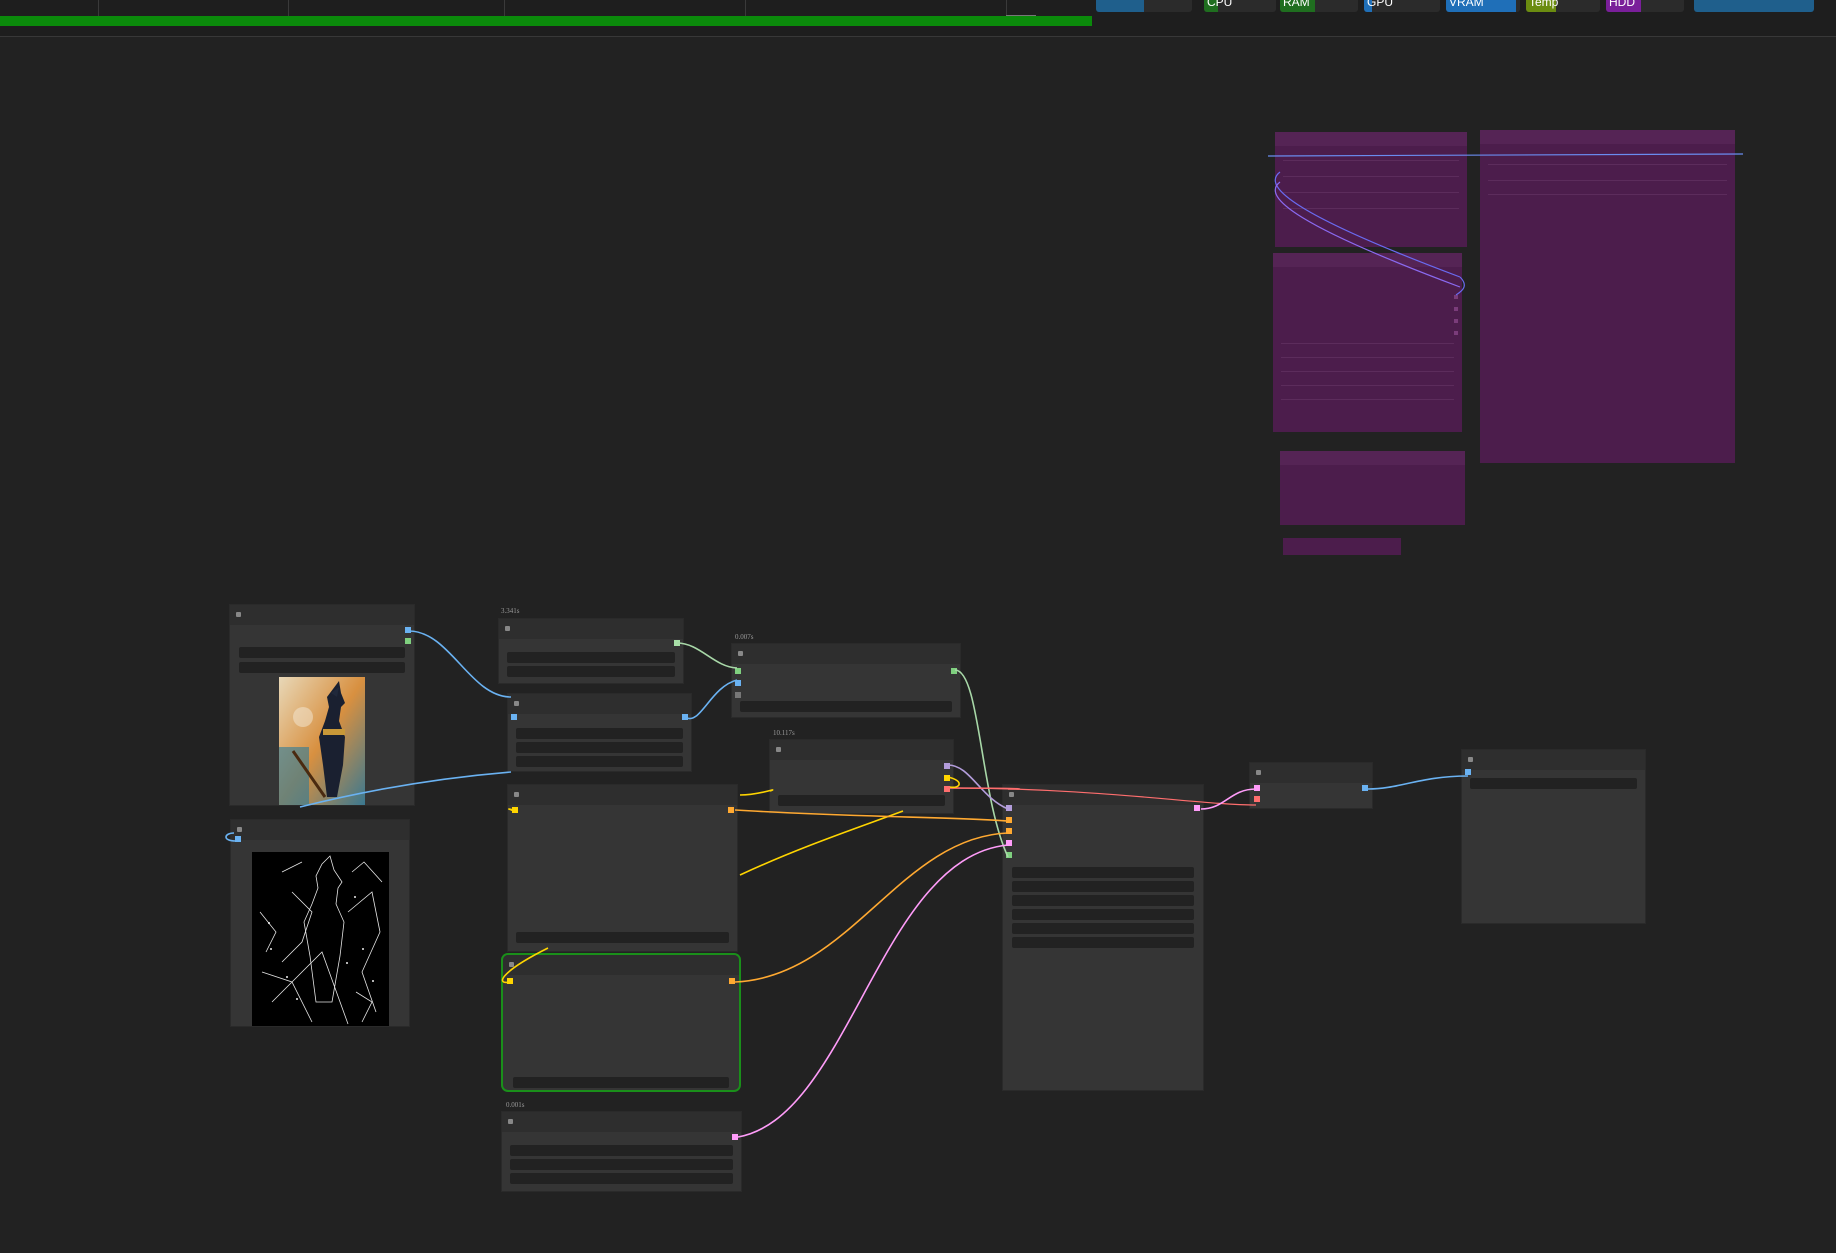 This screenshot has height=1253, width=1836. Describe the element at coordinates (546, 21) in the screenshot. I see `queue-progress-bar` at that location.